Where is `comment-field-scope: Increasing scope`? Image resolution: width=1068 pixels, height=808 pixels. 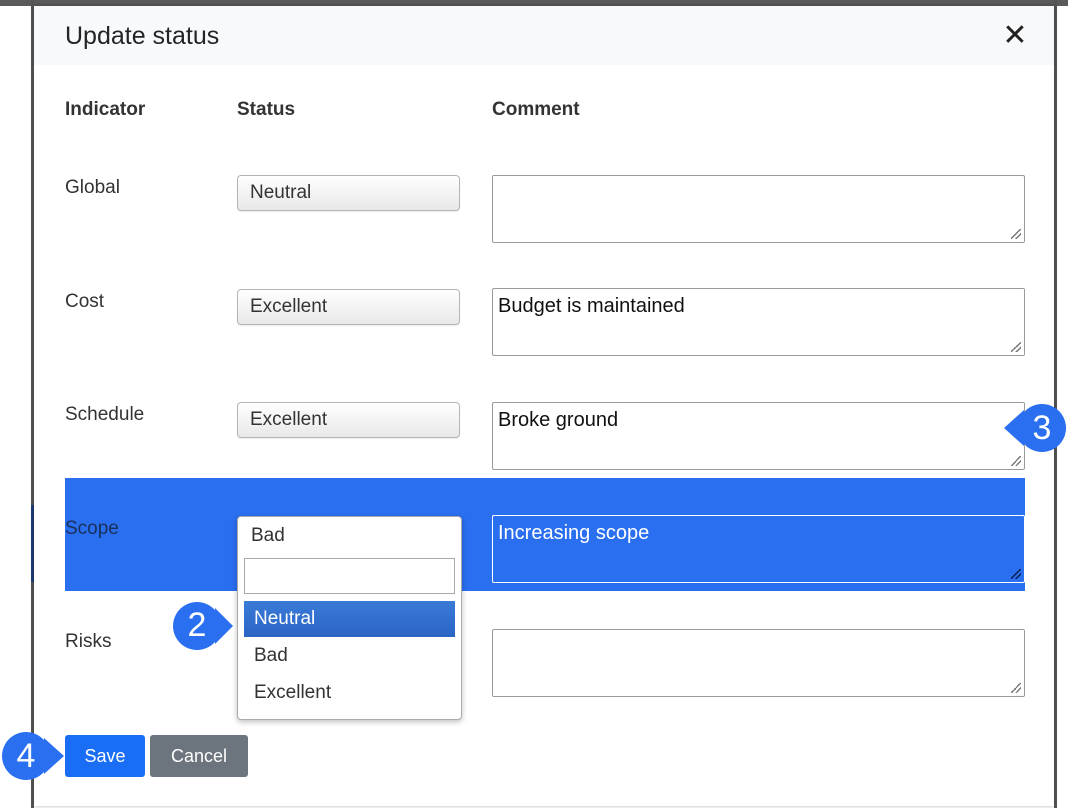 comment-field-scope: Increasing scope is located at coordinates (758, 549).